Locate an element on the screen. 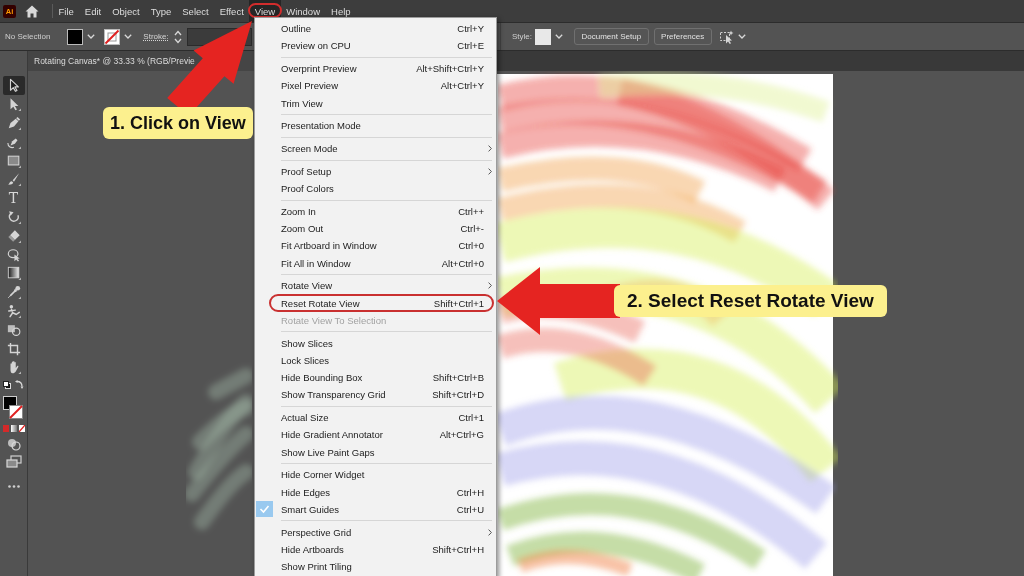 This screenshot has width=1024, height=576. menu-item: Rotate View is located at coordinates (375, 286).